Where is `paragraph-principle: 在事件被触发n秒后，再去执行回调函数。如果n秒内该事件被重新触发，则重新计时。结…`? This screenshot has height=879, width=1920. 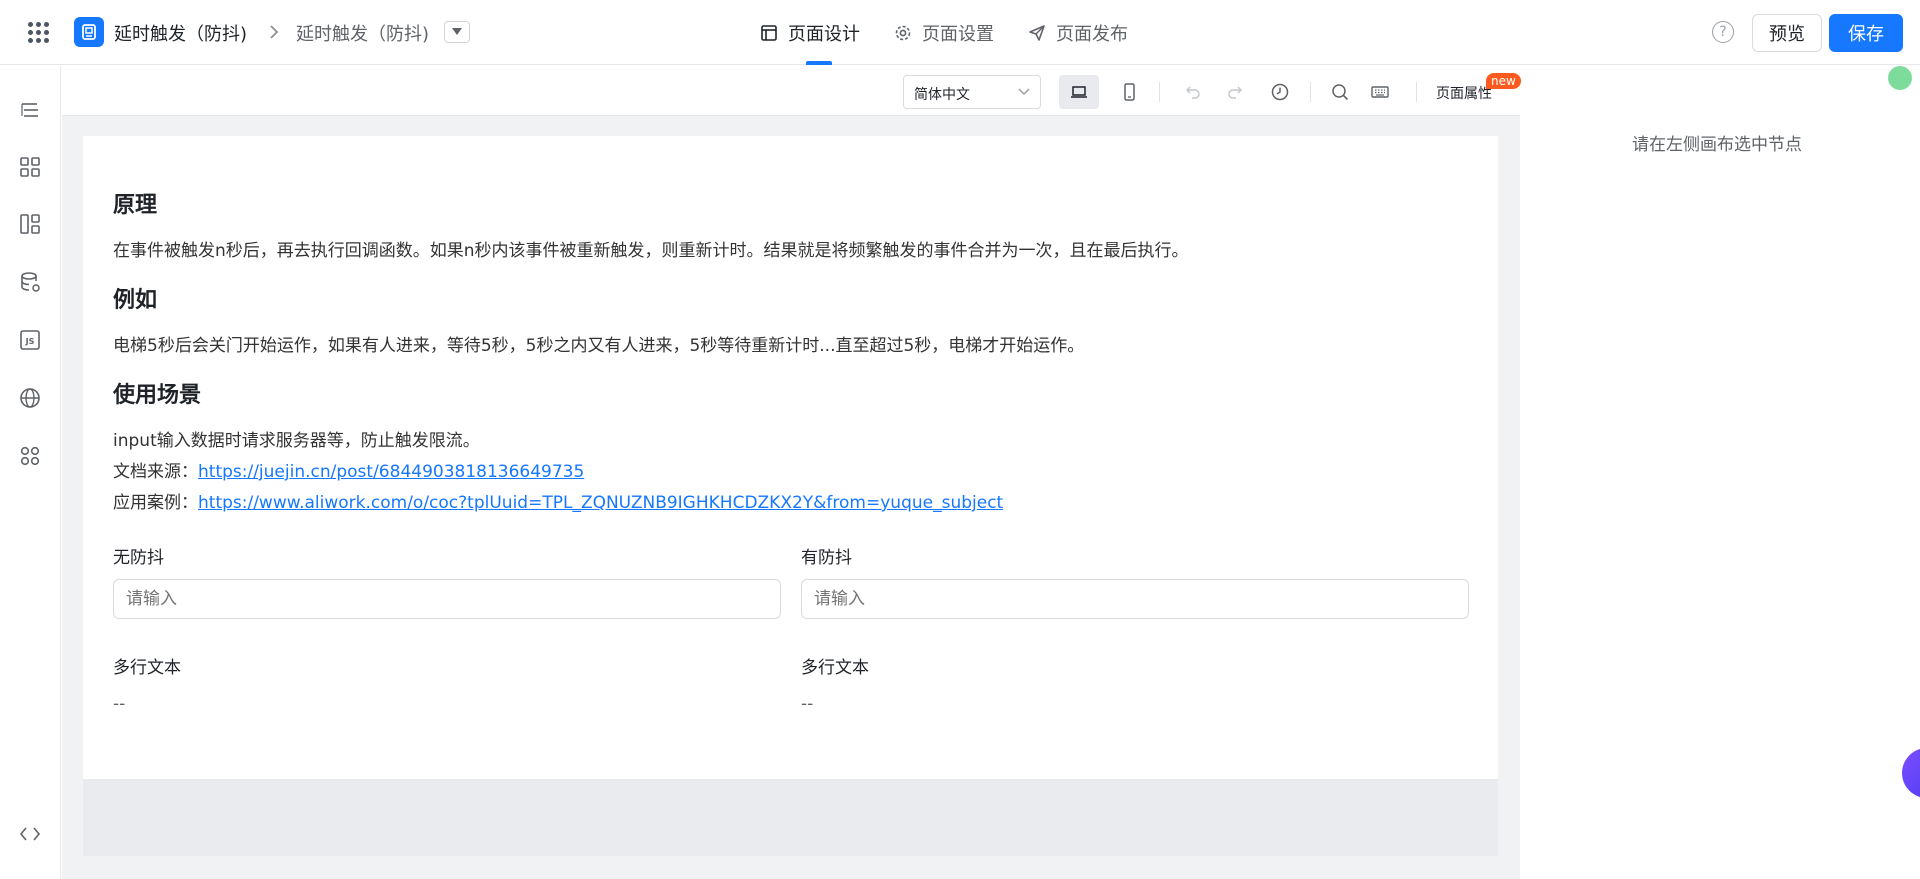 paragraph-principle: 在事件被触发n秒后，再去执行回调函数。如果n秒内该事件被重新触发，则重新计时。结… is located at coordinates (651, 251).